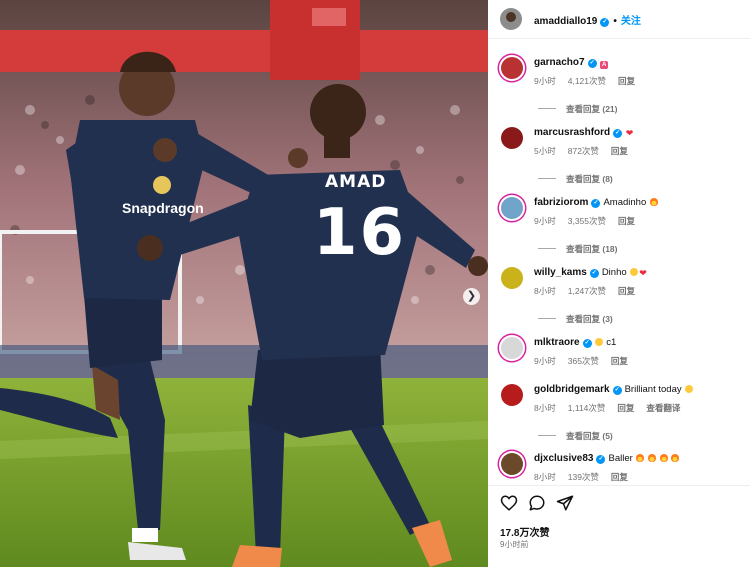 The image size is (750, 568). Describe the element at coordinates (634, 272) in the screenshot. I see `laugh-emoji` at that location.